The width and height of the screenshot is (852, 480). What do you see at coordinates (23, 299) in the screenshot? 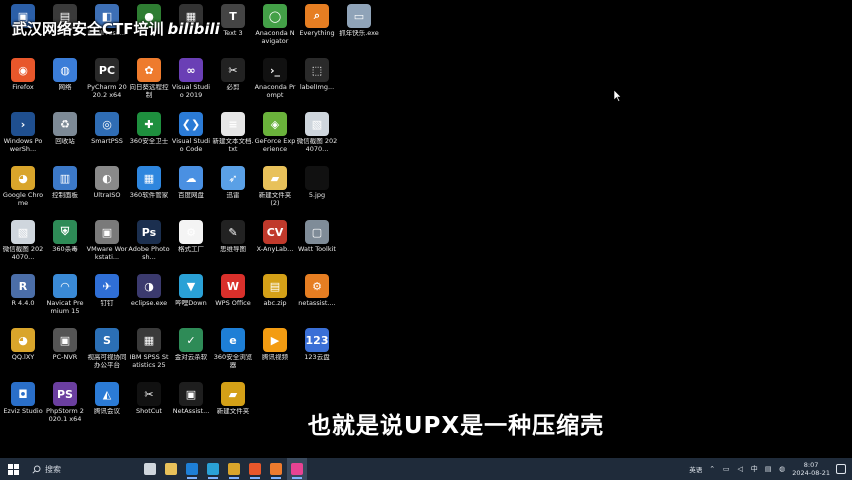
I see `desktop-shortcut: R R 4.4.0` at bounding box center [23, 299].